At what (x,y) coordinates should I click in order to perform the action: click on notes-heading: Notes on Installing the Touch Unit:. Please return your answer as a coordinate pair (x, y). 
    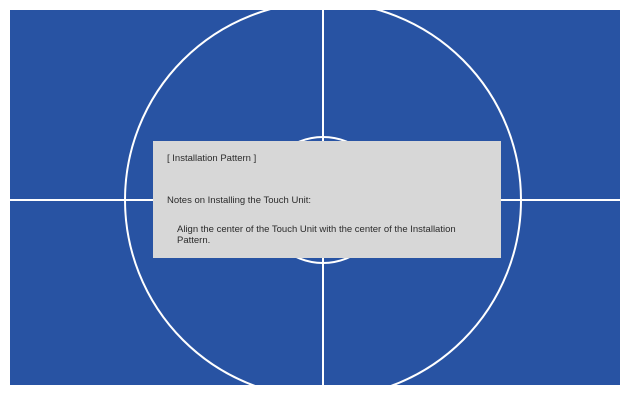
    Looking at the image, I should click on (239, 200).